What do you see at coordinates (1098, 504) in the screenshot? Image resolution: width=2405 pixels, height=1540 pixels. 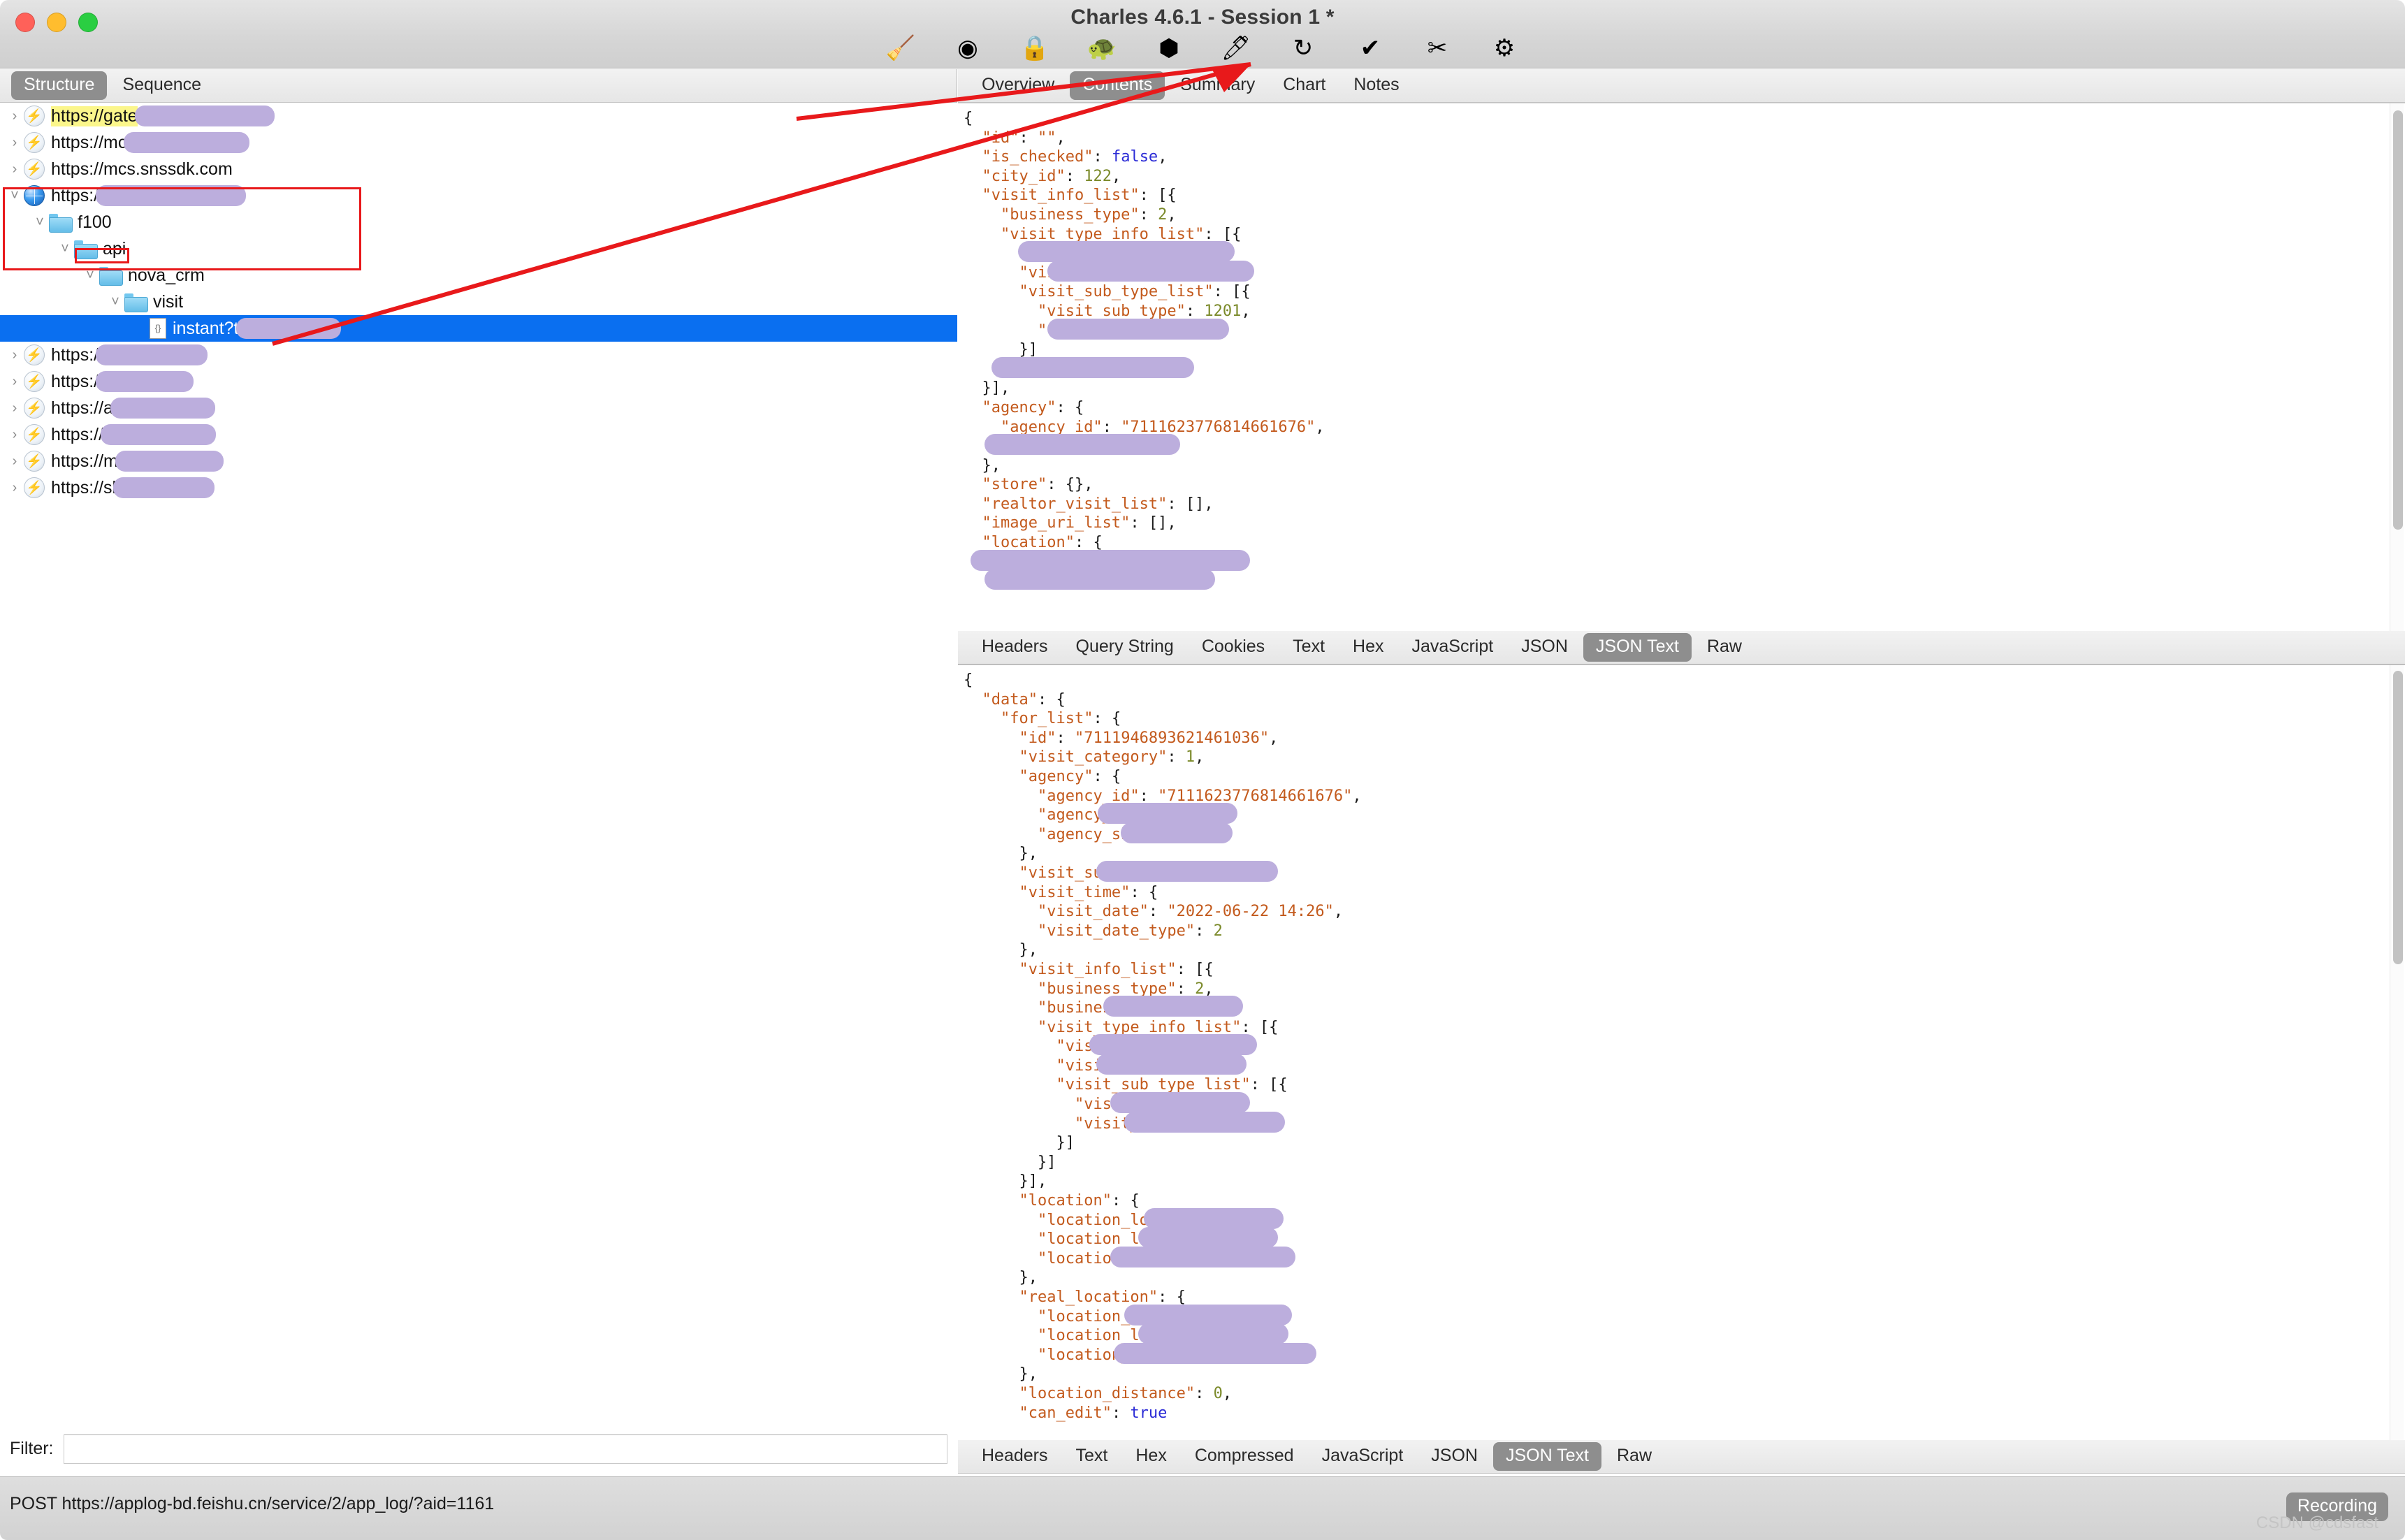 I see `json-line: "realtor_visit_list": [],` at bounding box center [1098, 504].